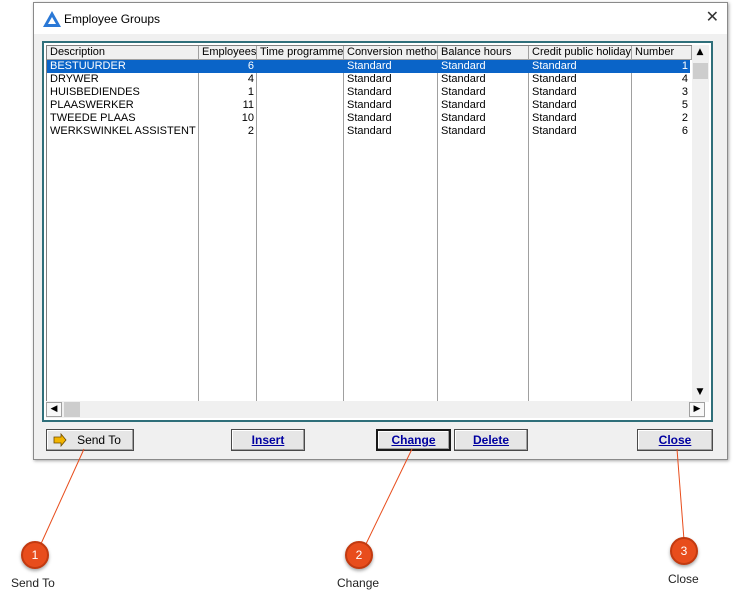 Image resolution: width=735 pixels, height=607 pixels. Describe the element at coordinates (35, 555) in the screenshot. I see `callout-badge-1: 1` at that location.